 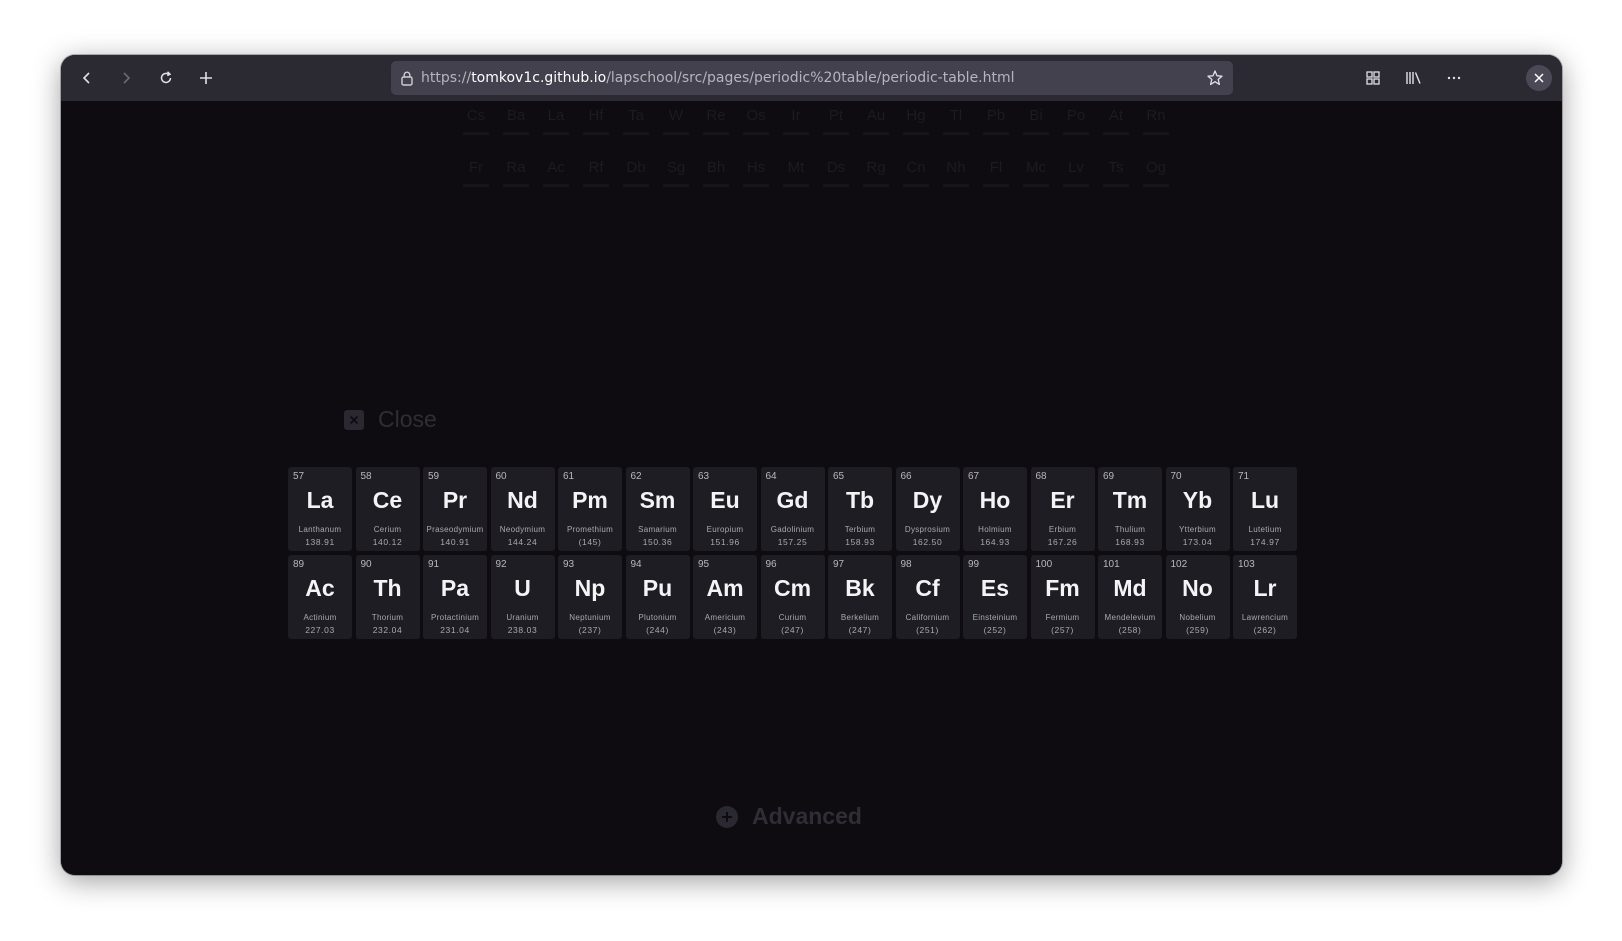 What do you see at coordinates (522, 597) in the screenshot?
I see `element-tile-u: 92 U Uranium 238.03` at bounding box center [522, 597].